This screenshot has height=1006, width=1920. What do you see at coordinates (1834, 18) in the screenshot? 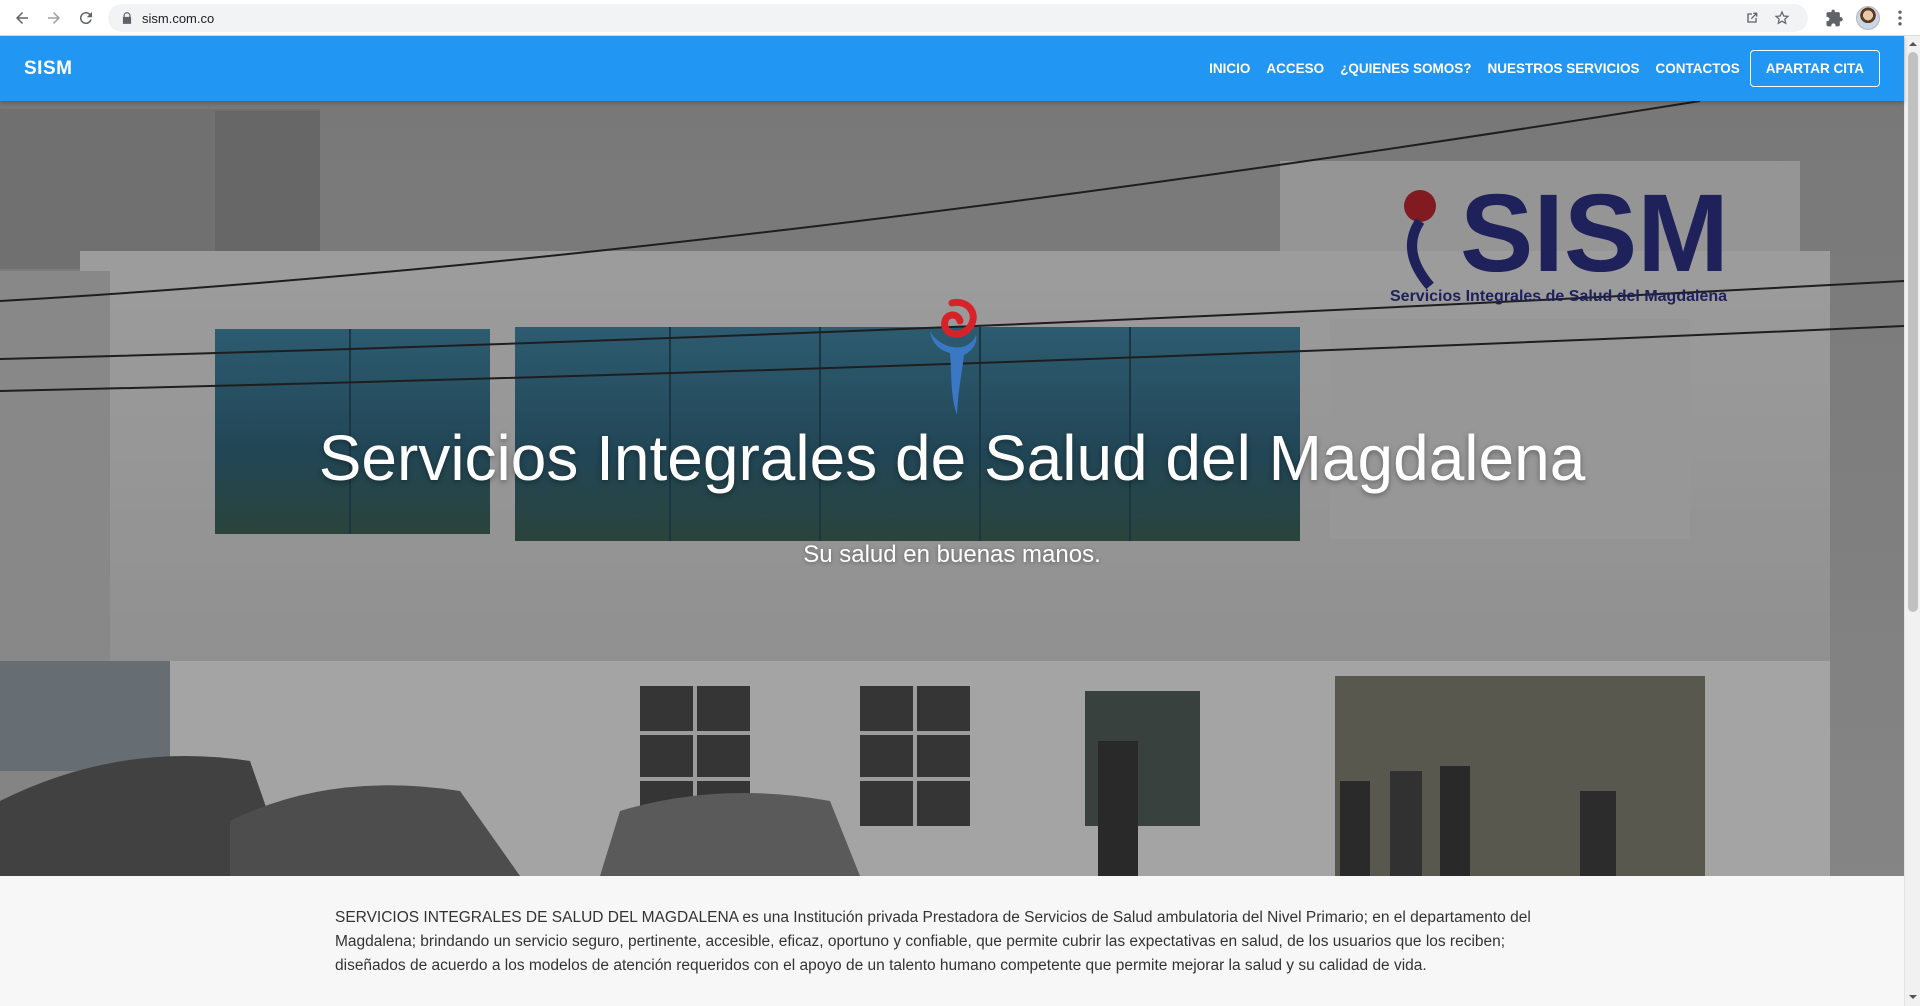
I see `extensions-icon` at bounding box center [1834, 18].